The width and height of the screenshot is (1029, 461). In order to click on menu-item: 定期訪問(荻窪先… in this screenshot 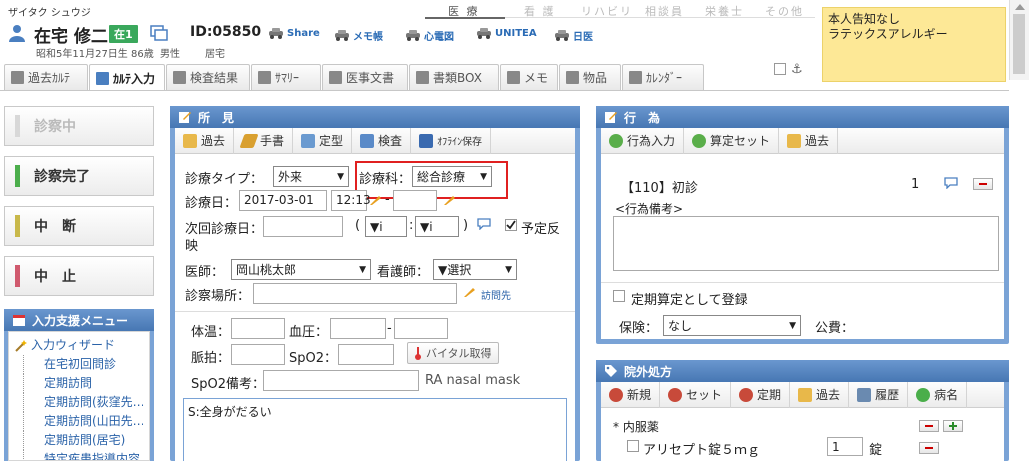, I will do `click(83, 402)`.